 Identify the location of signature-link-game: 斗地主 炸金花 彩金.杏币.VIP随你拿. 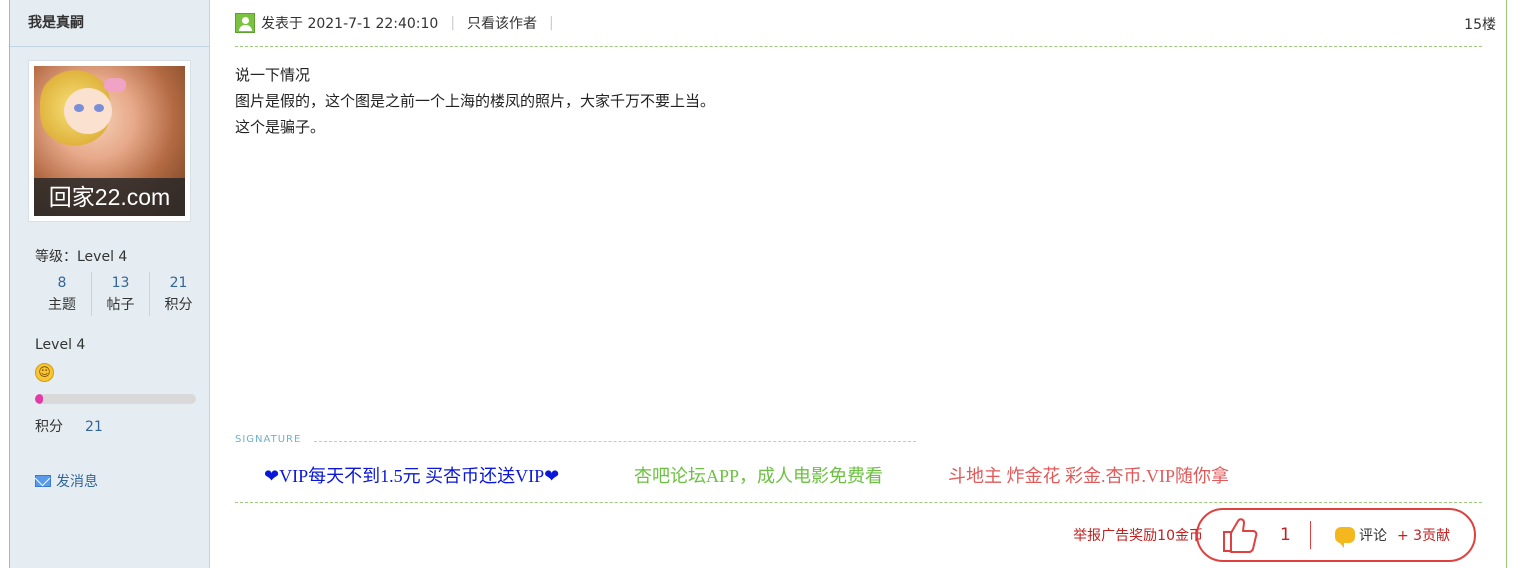
(1088, 475).